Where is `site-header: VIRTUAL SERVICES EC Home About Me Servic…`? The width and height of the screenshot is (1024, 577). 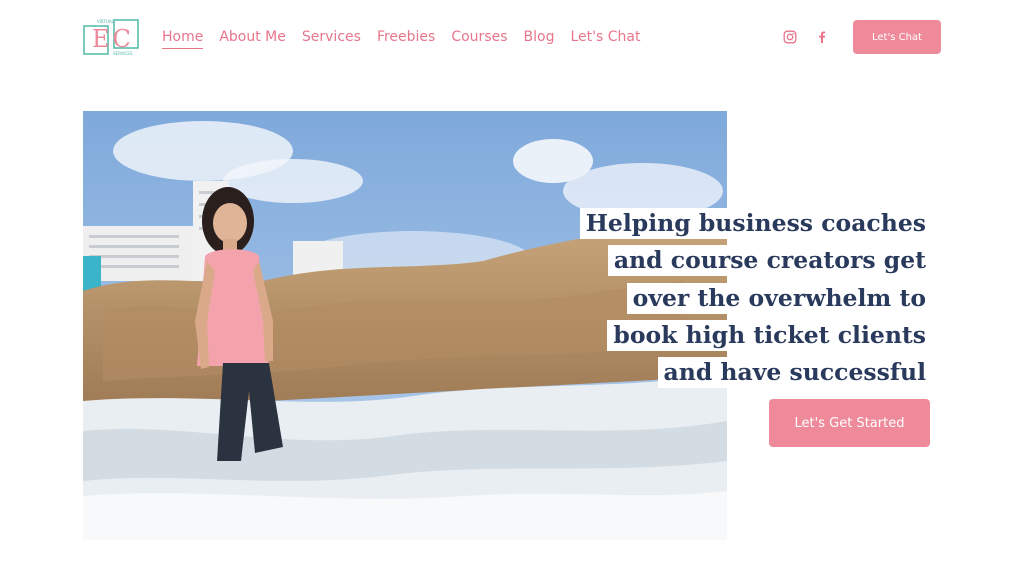 site-header: VIRTUAL SERVICES EC Home About Me Servic… is located at coordinates (512, 37).